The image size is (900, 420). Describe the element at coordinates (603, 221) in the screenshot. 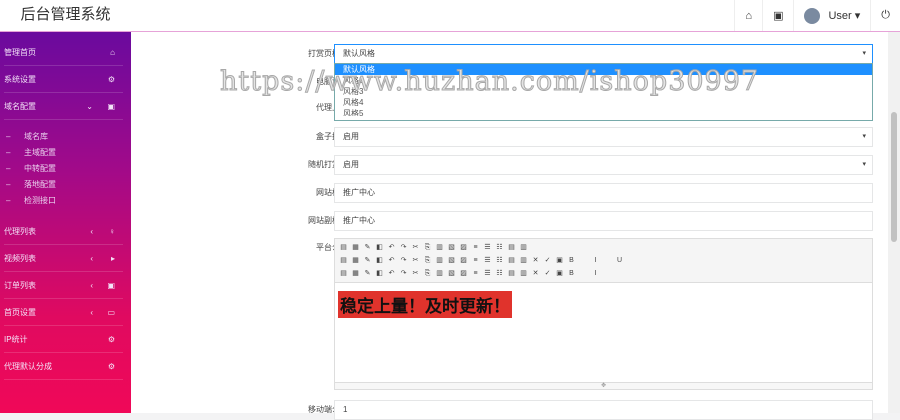

I see `subtitle-input: 推广中心` at that location.